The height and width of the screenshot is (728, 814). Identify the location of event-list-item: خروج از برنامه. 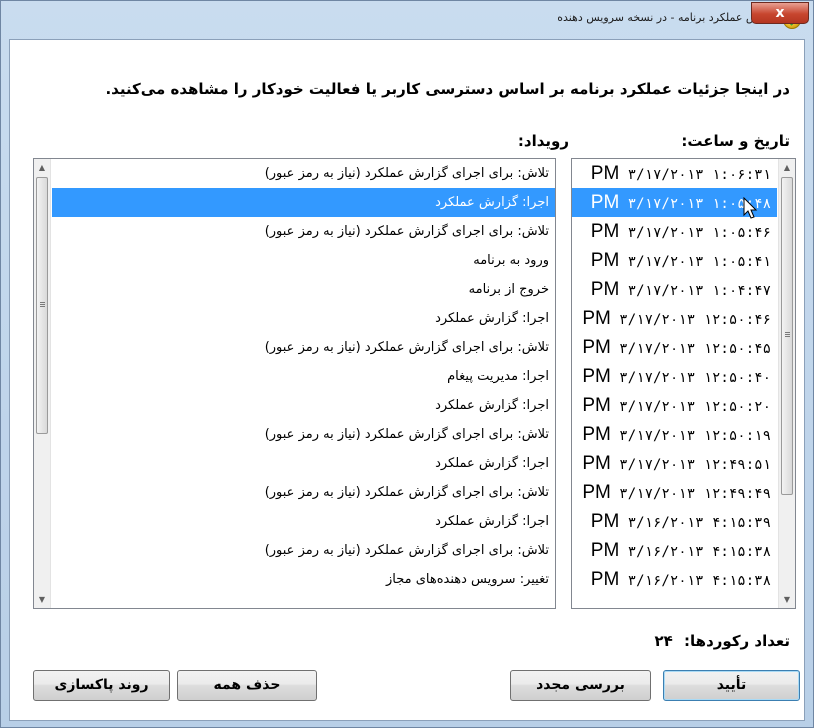
(303, 289).